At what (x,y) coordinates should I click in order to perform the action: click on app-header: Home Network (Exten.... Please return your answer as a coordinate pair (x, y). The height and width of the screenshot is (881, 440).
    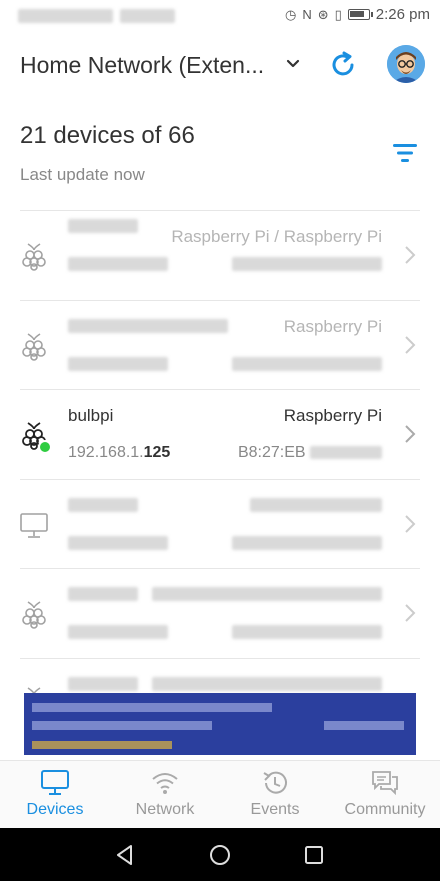
    Looking at the image, I should click on (220, 68).